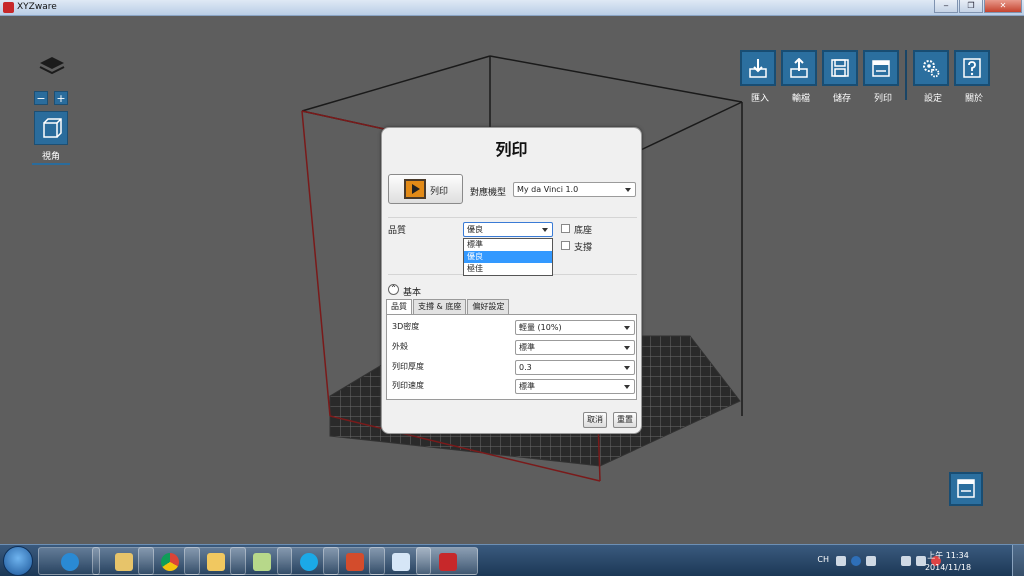 The height and width of the screenshot is (576, 1024). I want to click on support-checkbox, so click(565, 245).